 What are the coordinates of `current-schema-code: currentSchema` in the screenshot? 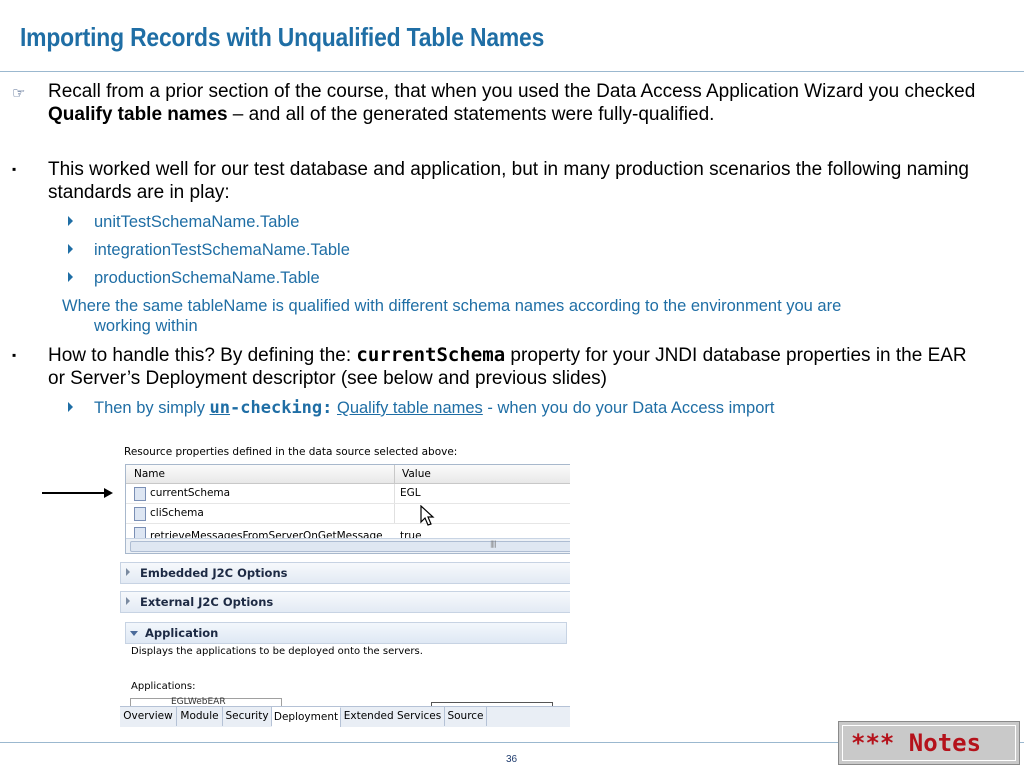 It's located at (431, 355).